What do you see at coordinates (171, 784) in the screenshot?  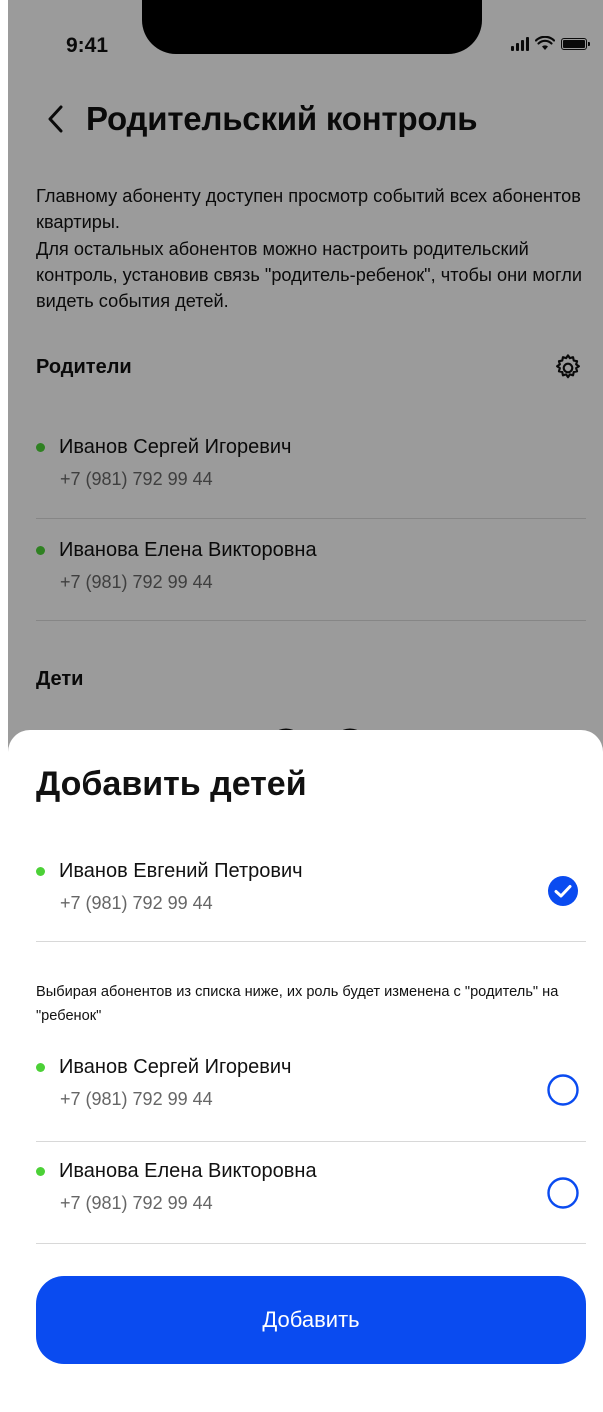 I see `sheet-title: Добавить детей` at bounding box center [171, 784].